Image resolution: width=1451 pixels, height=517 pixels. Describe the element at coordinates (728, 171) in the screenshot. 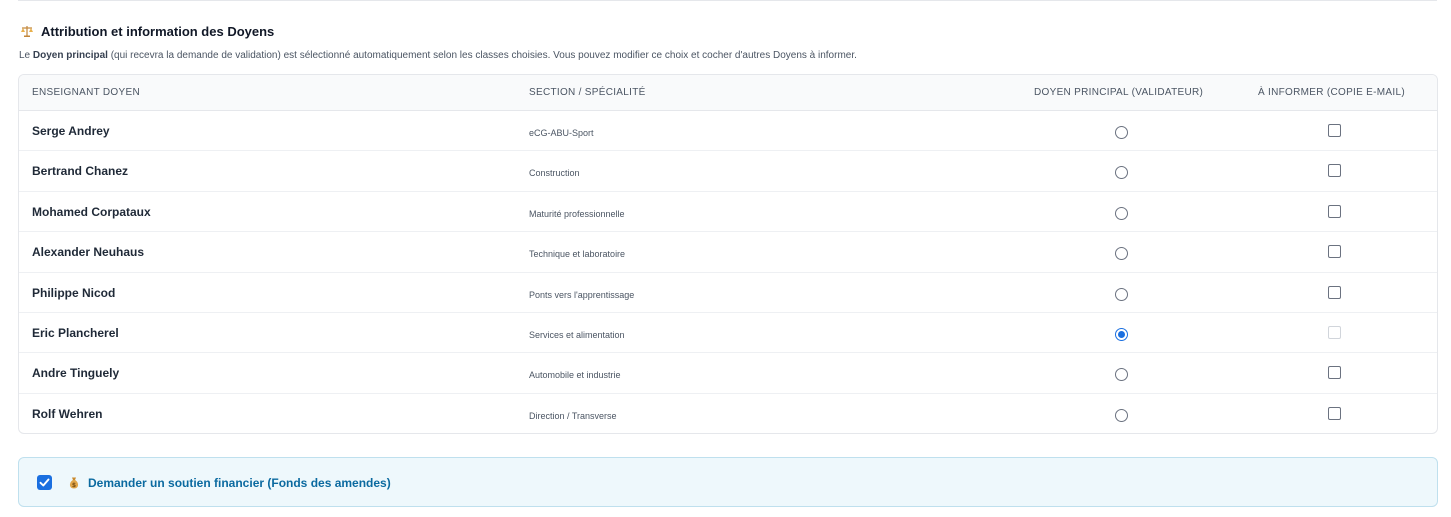

I see `table-row: Bertrand Chanez Construction` at that location.